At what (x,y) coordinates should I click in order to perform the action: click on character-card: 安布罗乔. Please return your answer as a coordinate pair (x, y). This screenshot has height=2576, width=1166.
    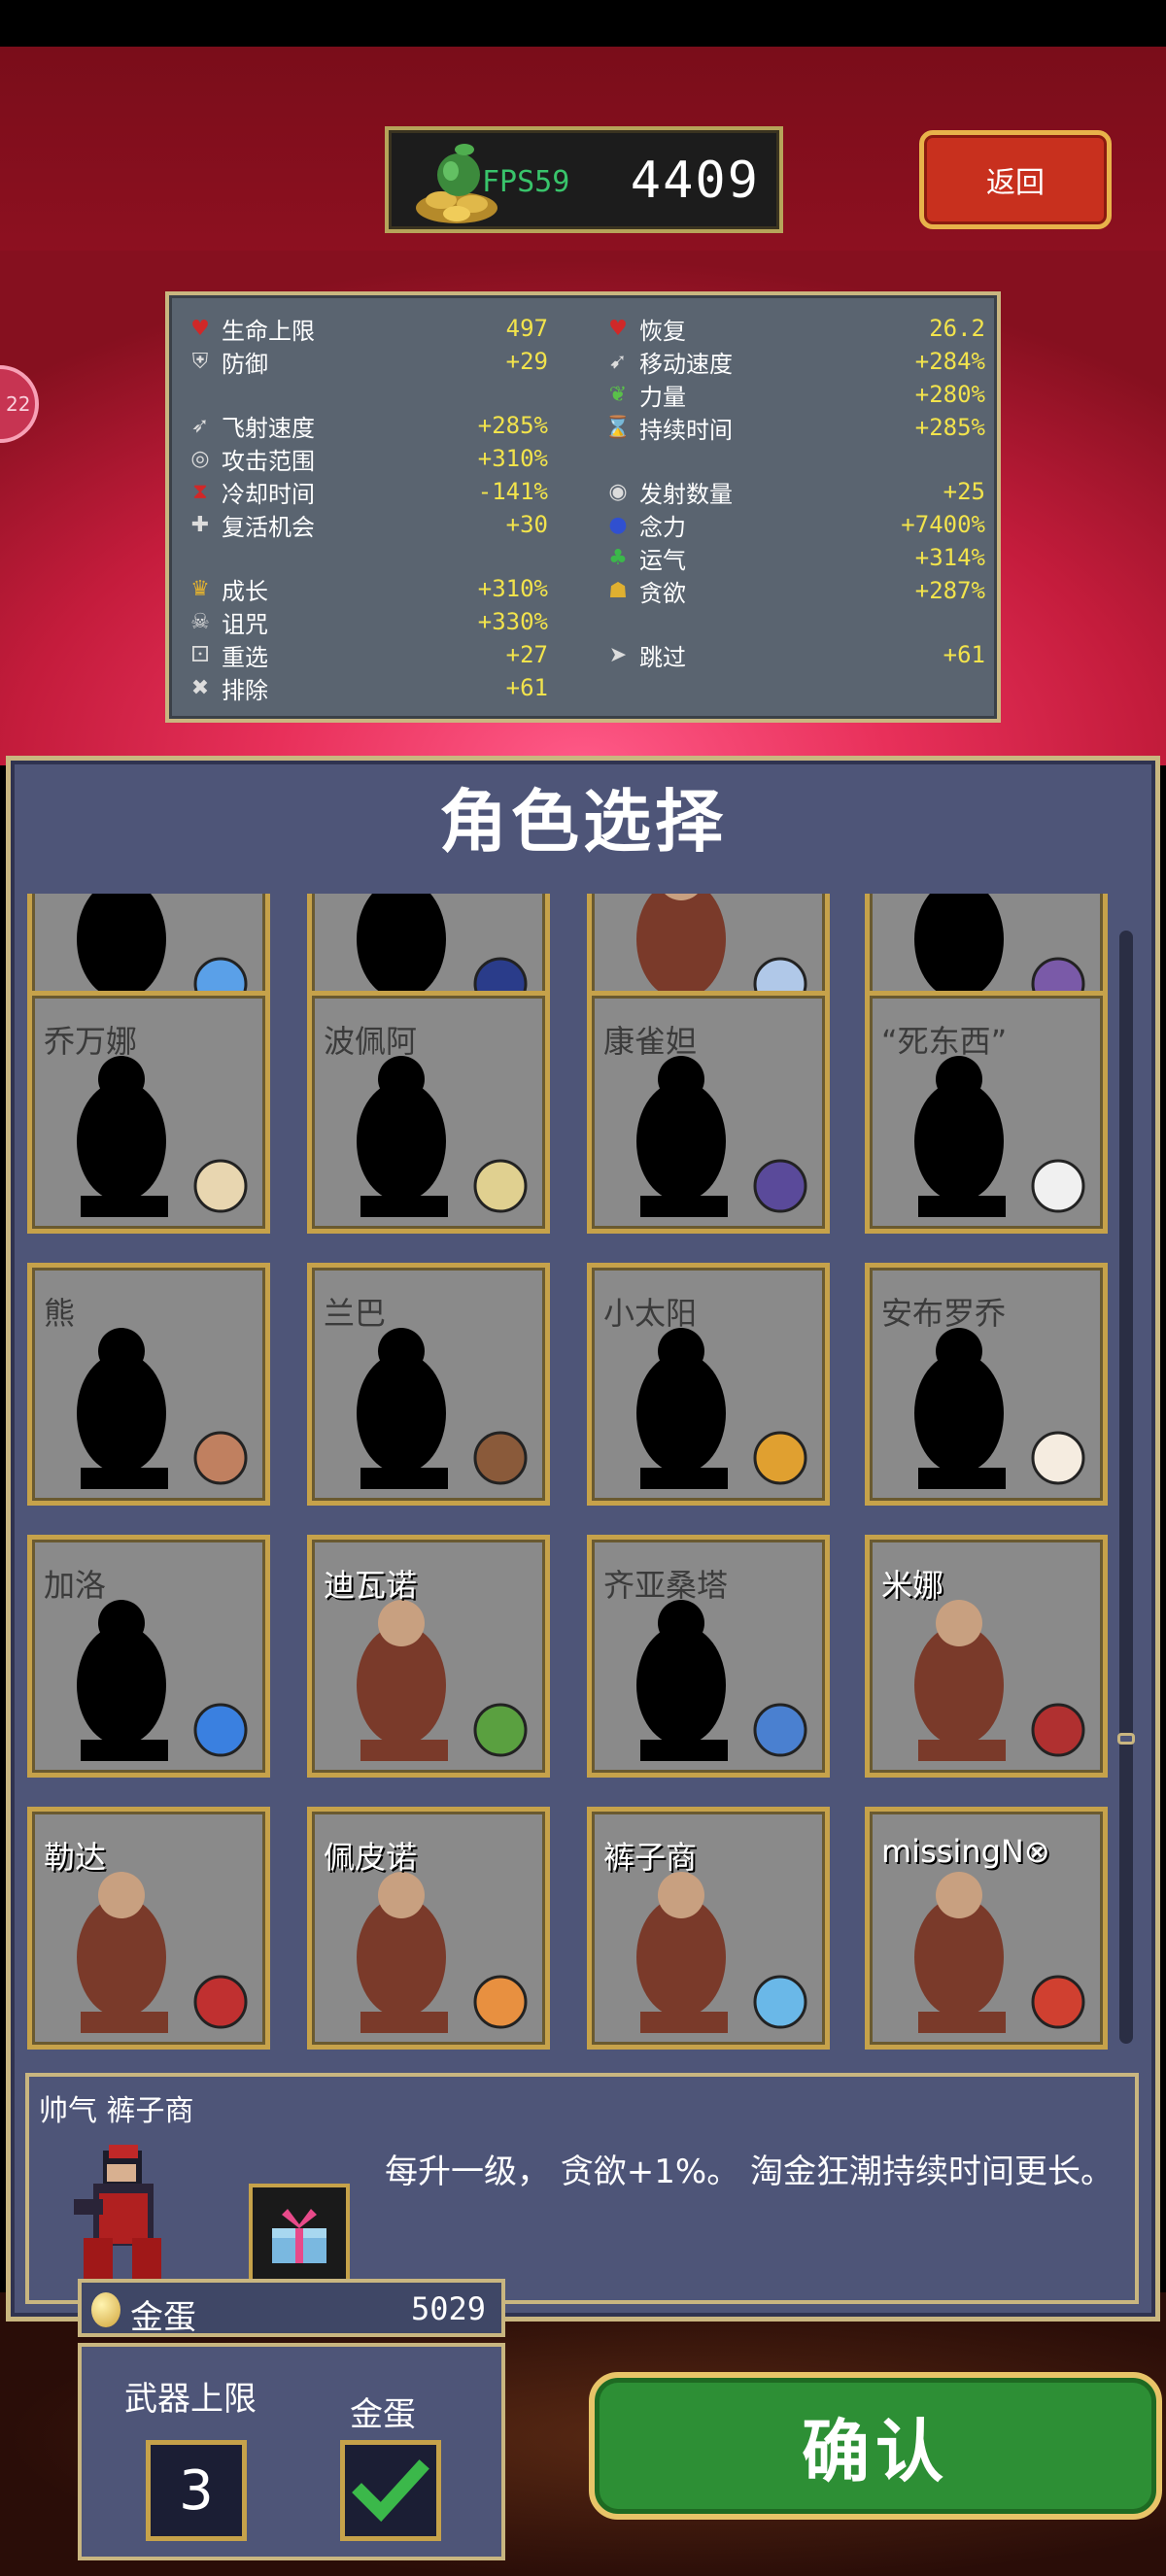
    Looking at the image, I should click on (986, 1384).